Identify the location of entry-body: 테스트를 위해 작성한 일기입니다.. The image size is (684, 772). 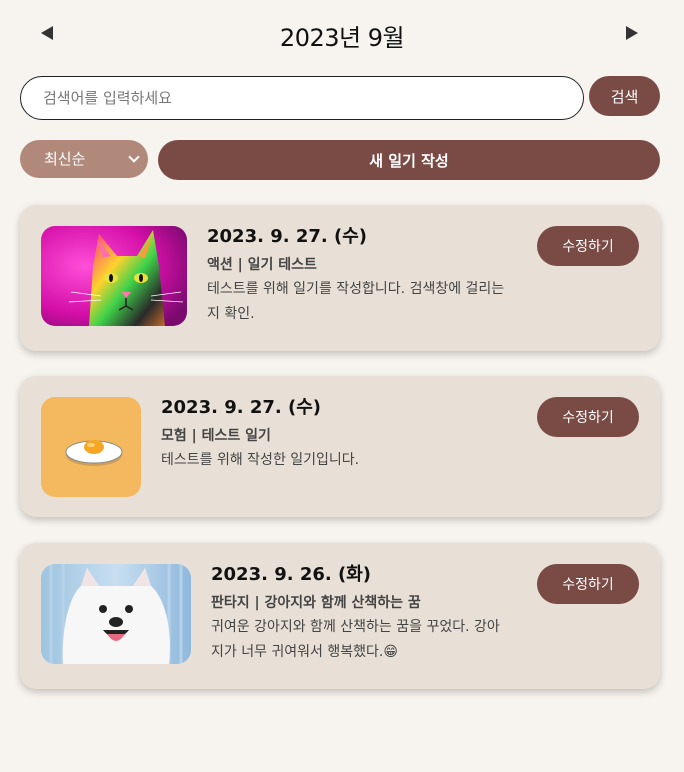
(260, 460).